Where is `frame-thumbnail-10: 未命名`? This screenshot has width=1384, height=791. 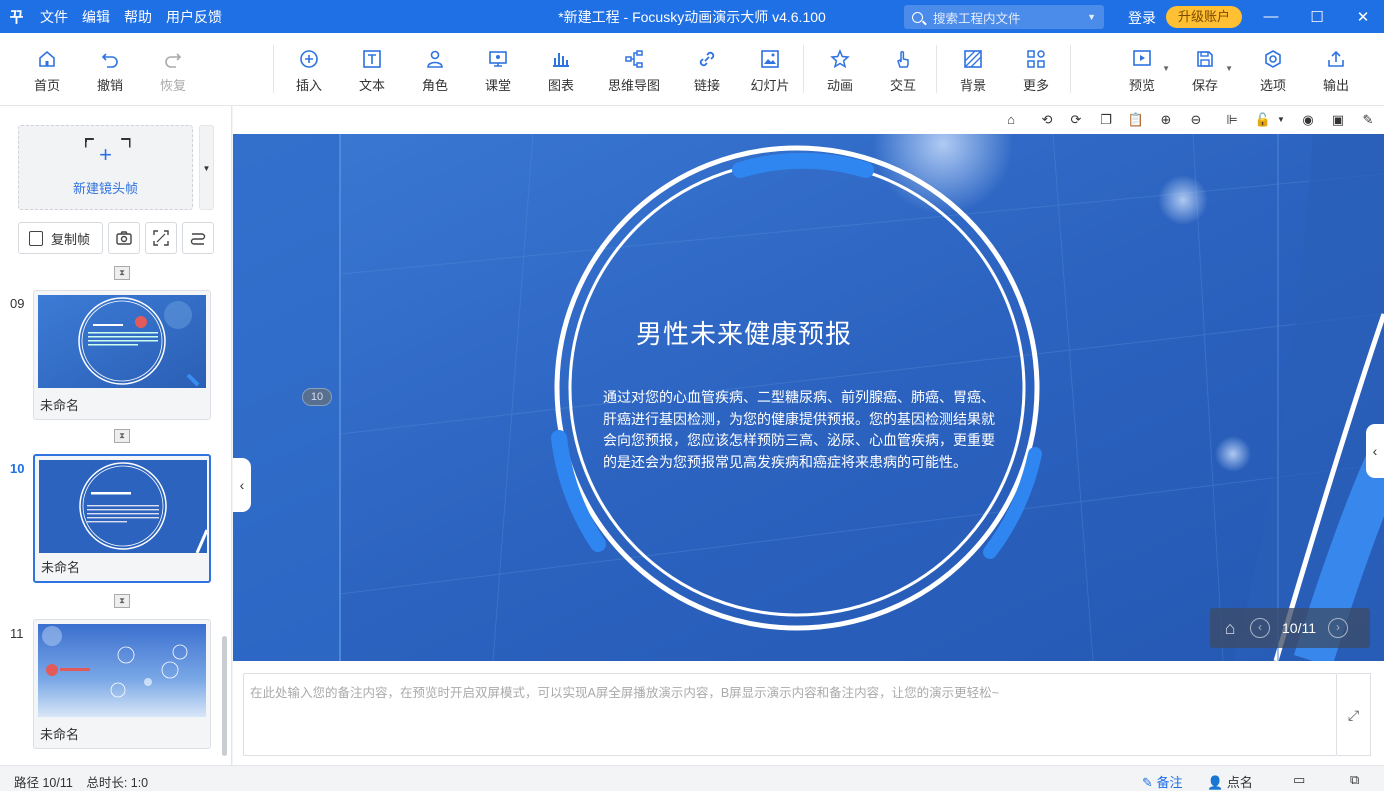
frame-thumbnail-10: 未命名 is located at coordinates (122, 518).